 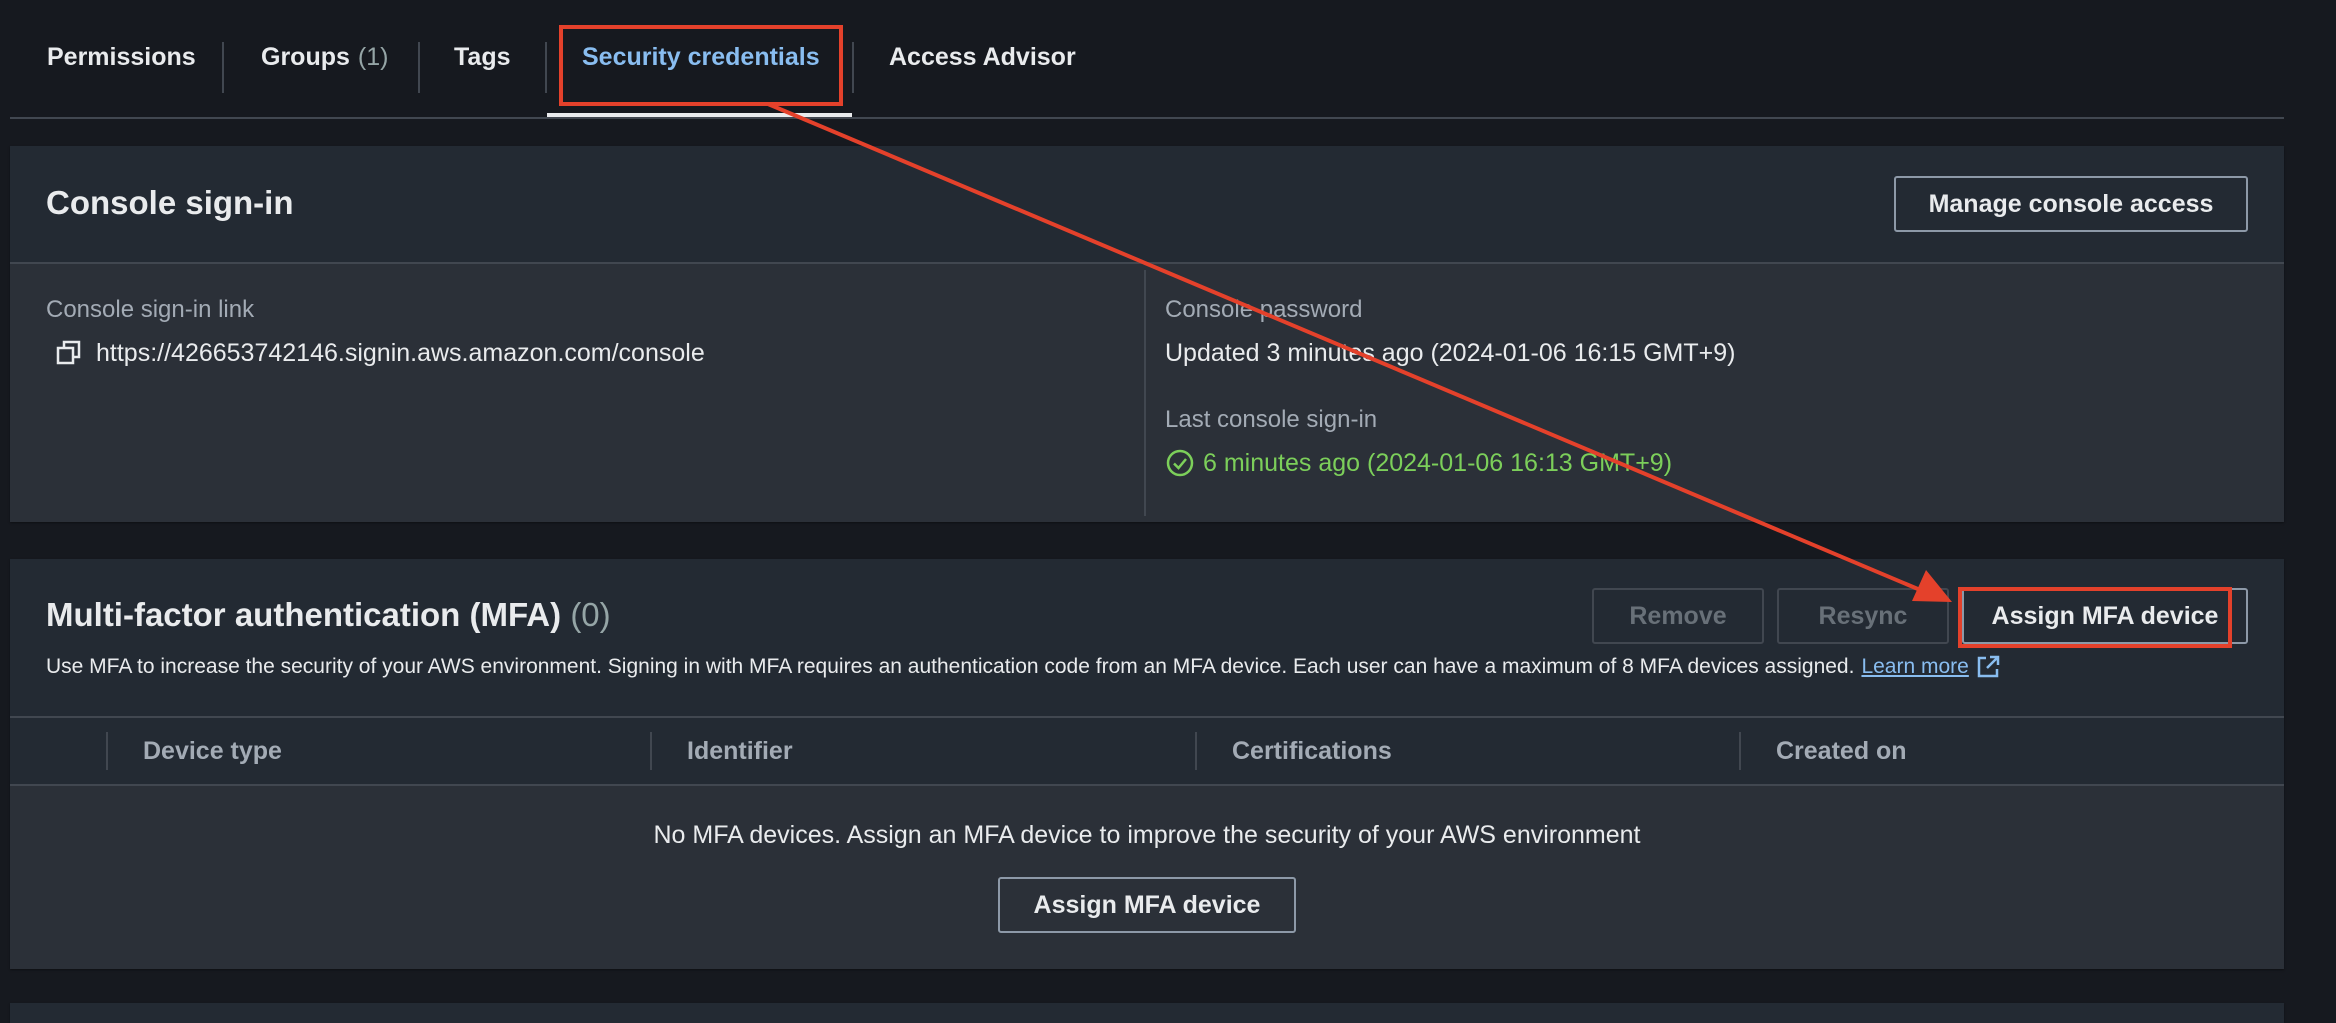 I want to click on learn-more-link: Learn more, so click(x=1914, y=667).